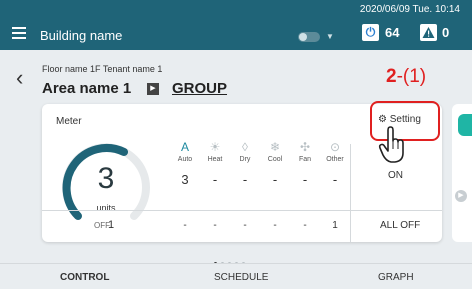 The height and width of the screenshot is (289, 472). I want to click on bottom-tab-bar: CONTROL SCHEDULE GRAPH, so click(236, 276).